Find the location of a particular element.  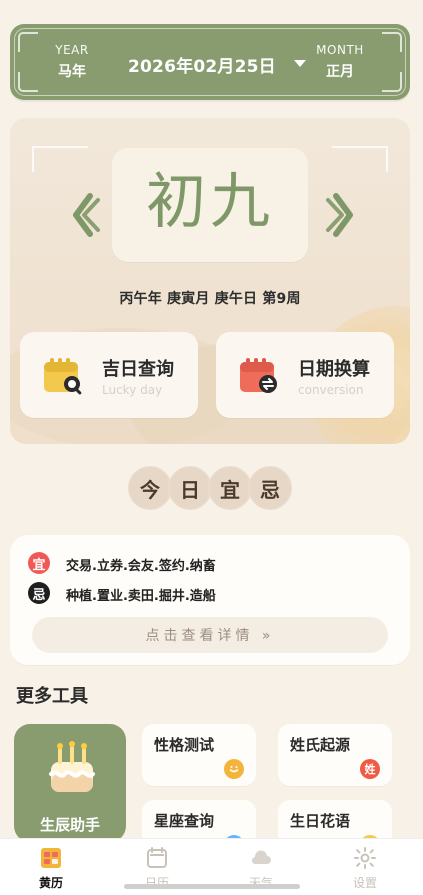

selected-date: 2026年02月25日 is located at coordinates (202, 64).